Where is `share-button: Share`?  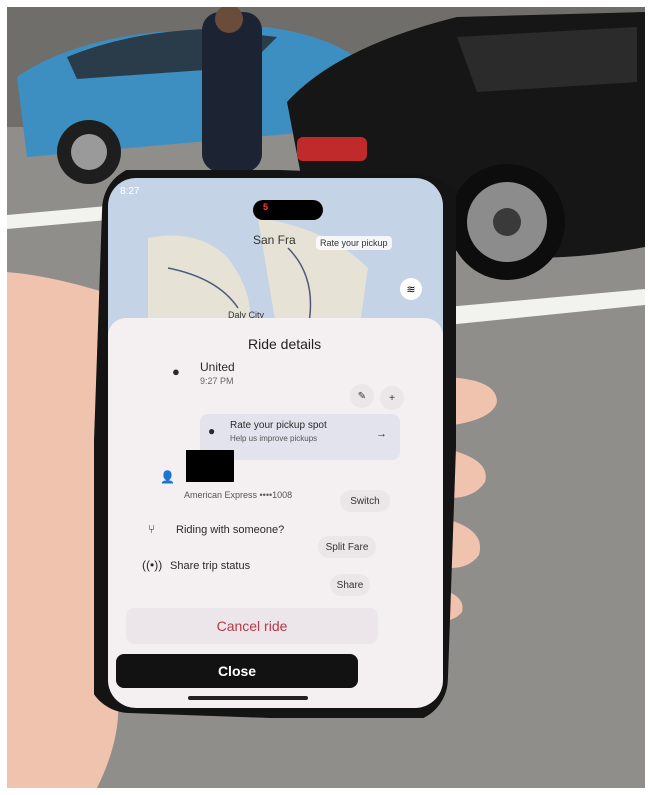
share-button: Share is located at coordinates (350, 585).